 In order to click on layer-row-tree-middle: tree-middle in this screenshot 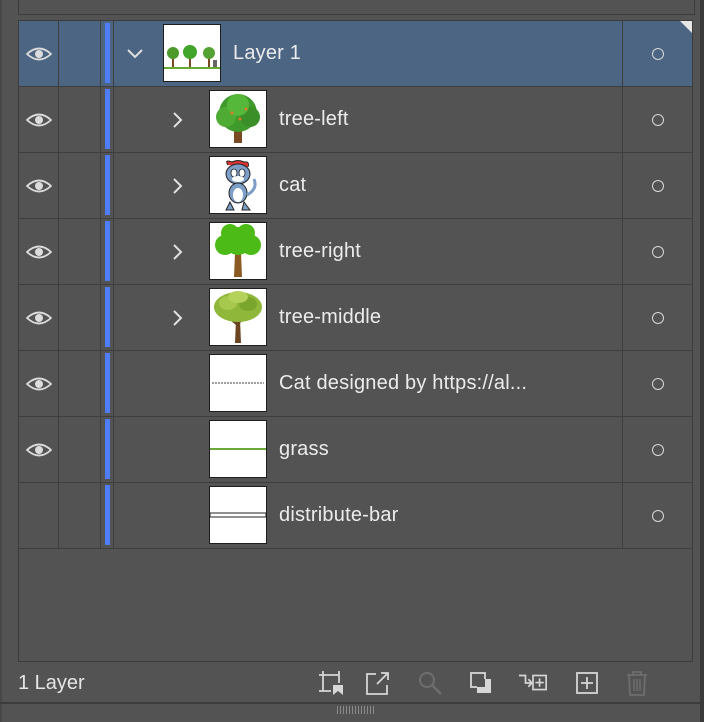, I will do `click(355, 318)`.